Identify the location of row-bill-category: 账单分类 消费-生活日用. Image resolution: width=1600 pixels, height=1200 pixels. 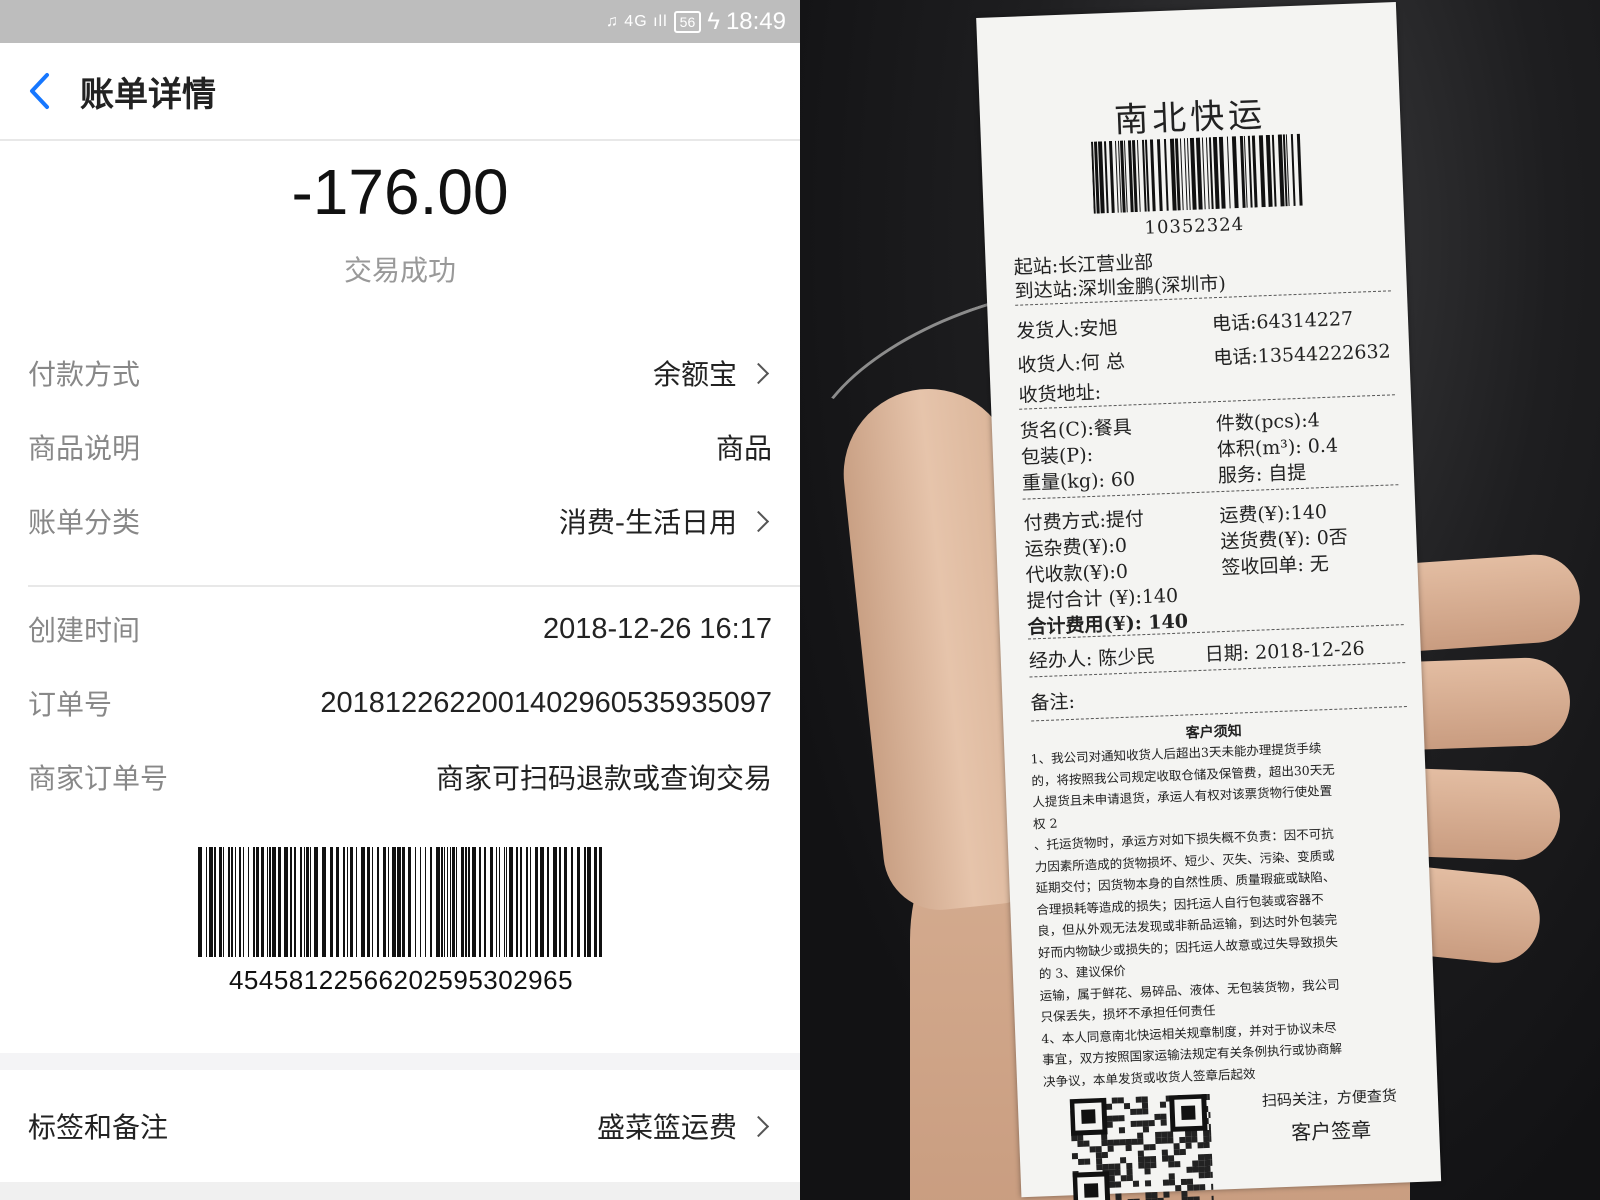
(400, 521).